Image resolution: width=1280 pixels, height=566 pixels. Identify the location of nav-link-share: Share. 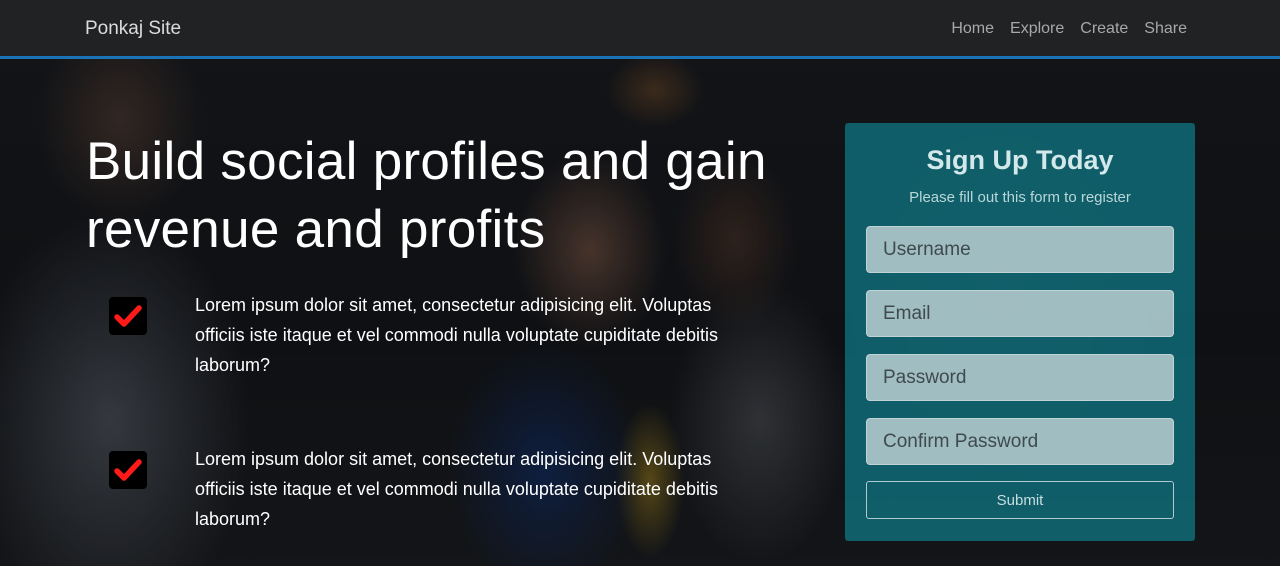
(1165, 29).